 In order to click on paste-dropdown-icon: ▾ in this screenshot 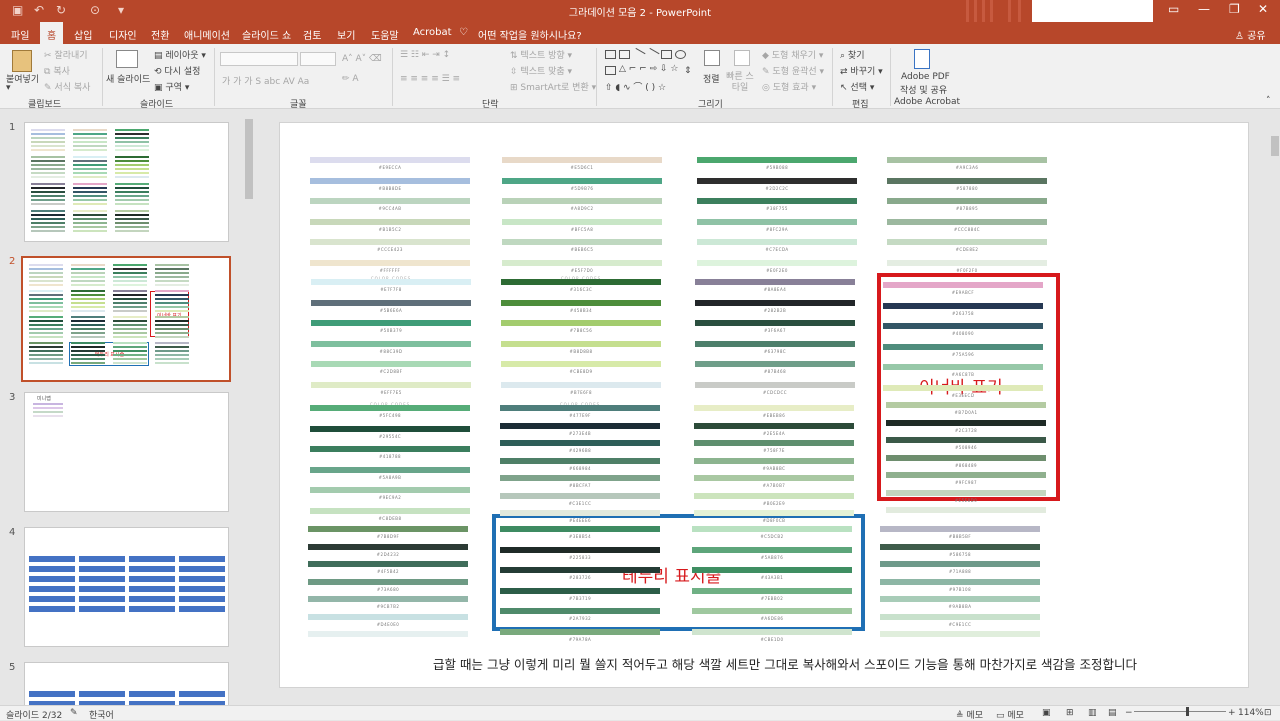, I will do `click(8, 88)`.